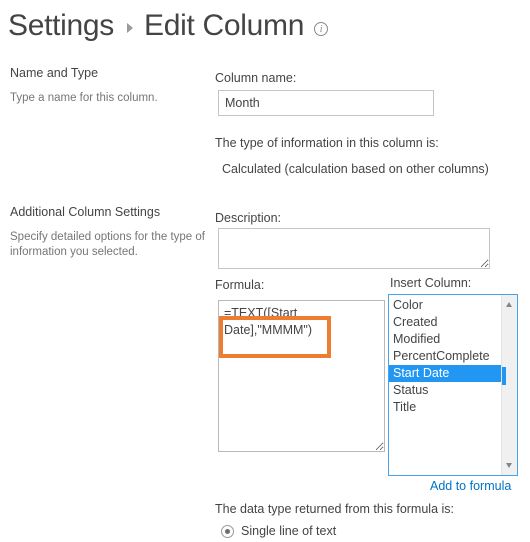 The width and height of the screenshot is (530, 542). Describe the element at coordinates (289, 531) in the screenshot. I see `radio-label: Single line of text` at that location.